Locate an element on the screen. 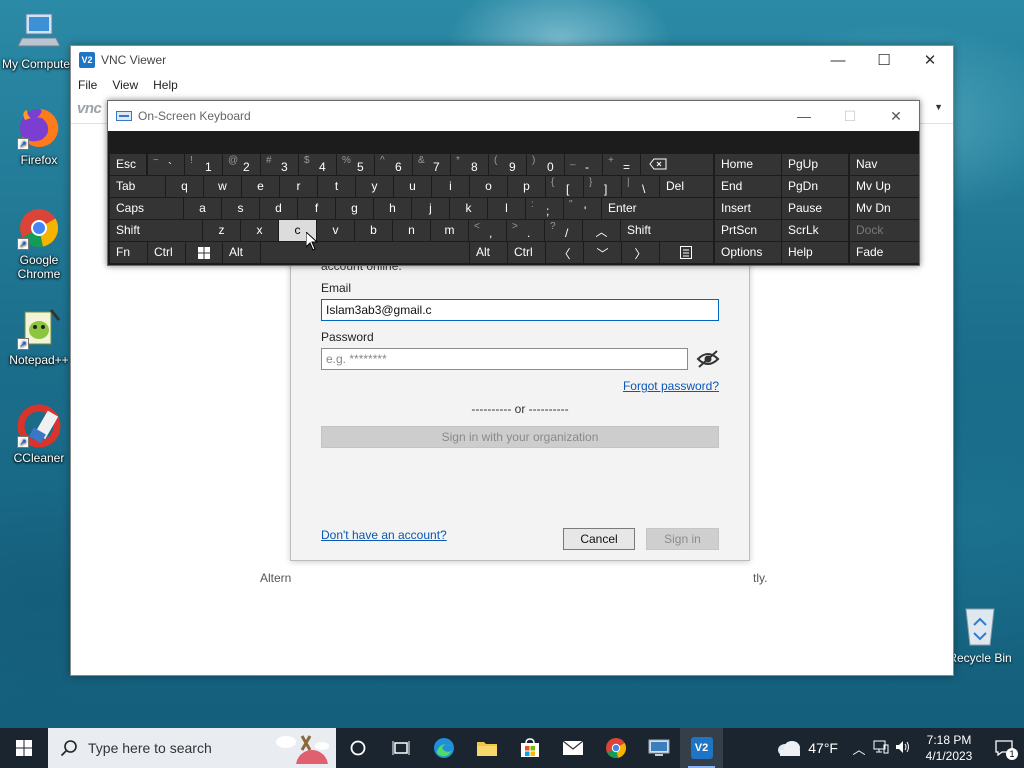 Image resolution: width=1024 pixels, height=768 pixels. key-9: (9 is located at coordinates (507, 164).